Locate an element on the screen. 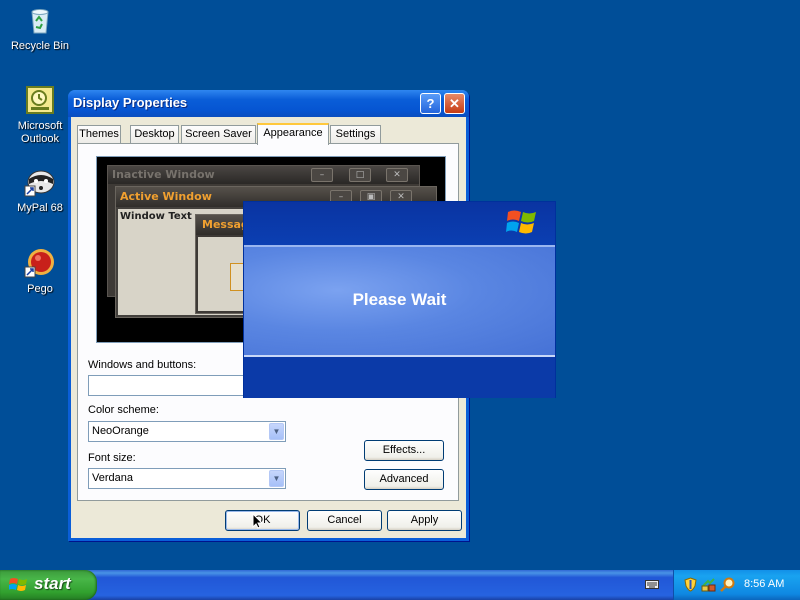  desktop-icon-label: Pego is located at coordinates (40, 289).